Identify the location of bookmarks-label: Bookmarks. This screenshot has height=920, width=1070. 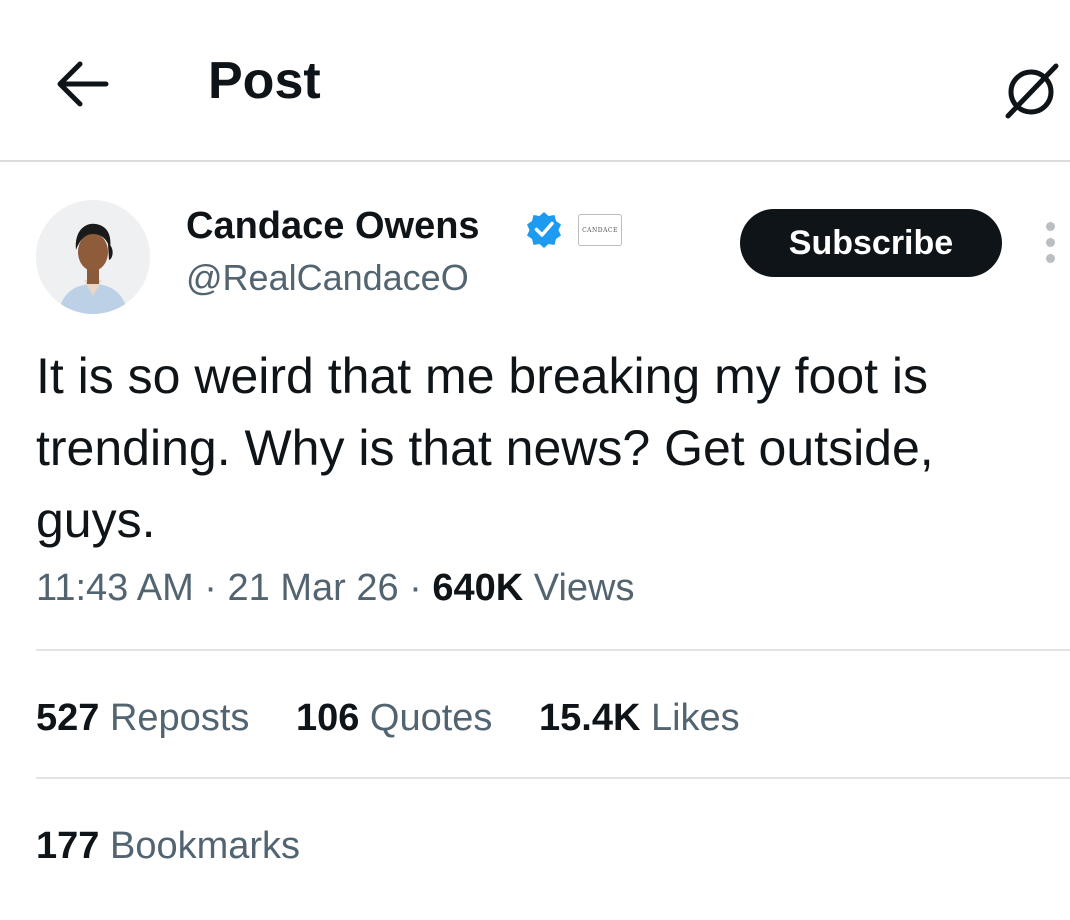
(205, 846).